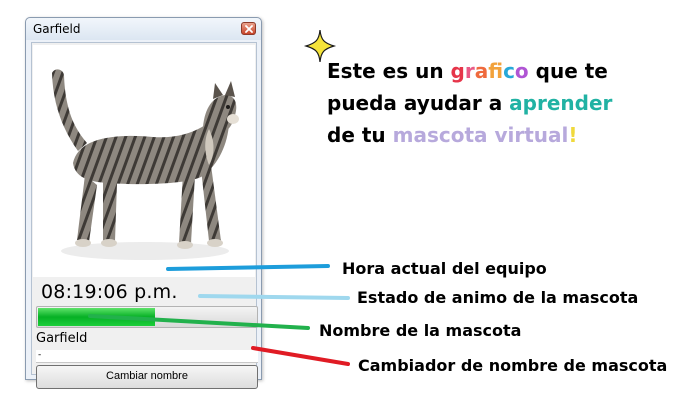 The width and height of the screenshot is (676, 406). Describe the element at coordinates (513, 365) in the screenshot. I see `changer-annotation: Cambiador de nombre de mascota` at that location.